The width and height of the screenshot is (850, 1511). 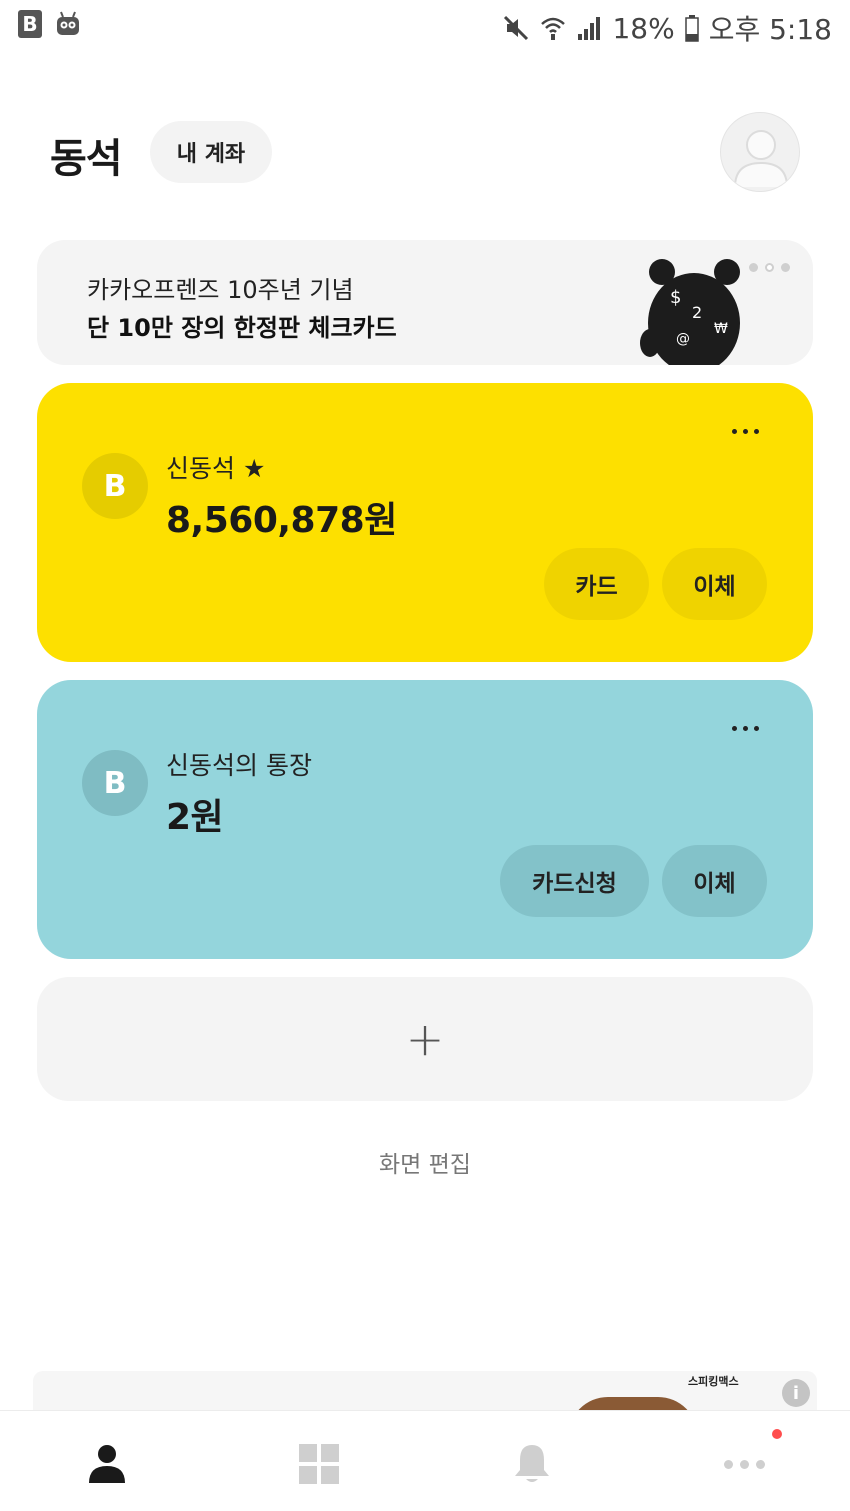 What do you see at coordinates (211, 152) in the screenshot?
I see `my-accounts-button: 내 계좌` at bounding box center [211, 152].